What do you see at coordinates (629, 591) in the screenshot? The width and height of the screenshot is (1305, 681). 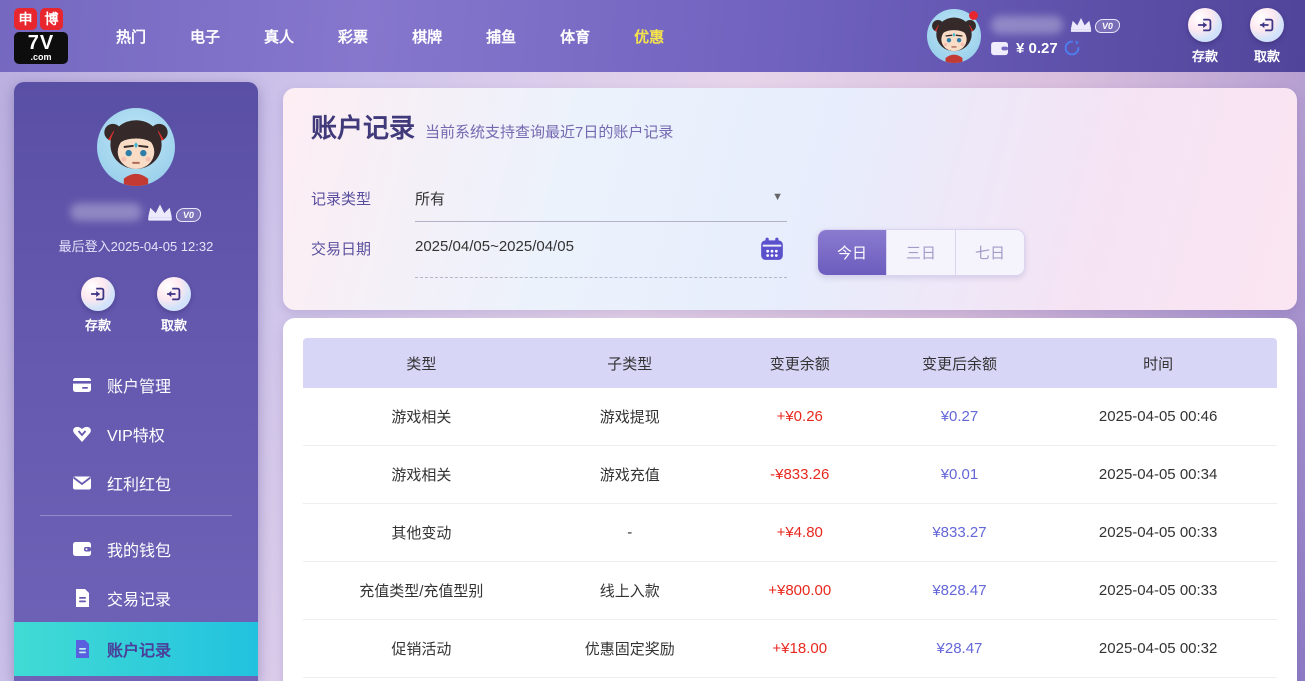 I see `cell-subtype: 线上入款` at bounding box center [629, 591].